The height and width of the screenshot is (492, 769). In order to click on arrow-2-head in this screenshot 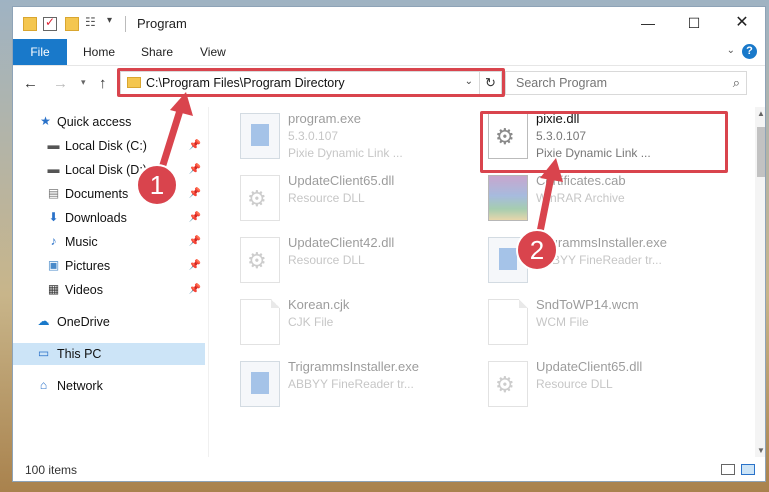, I will do `click(551, 170)`.